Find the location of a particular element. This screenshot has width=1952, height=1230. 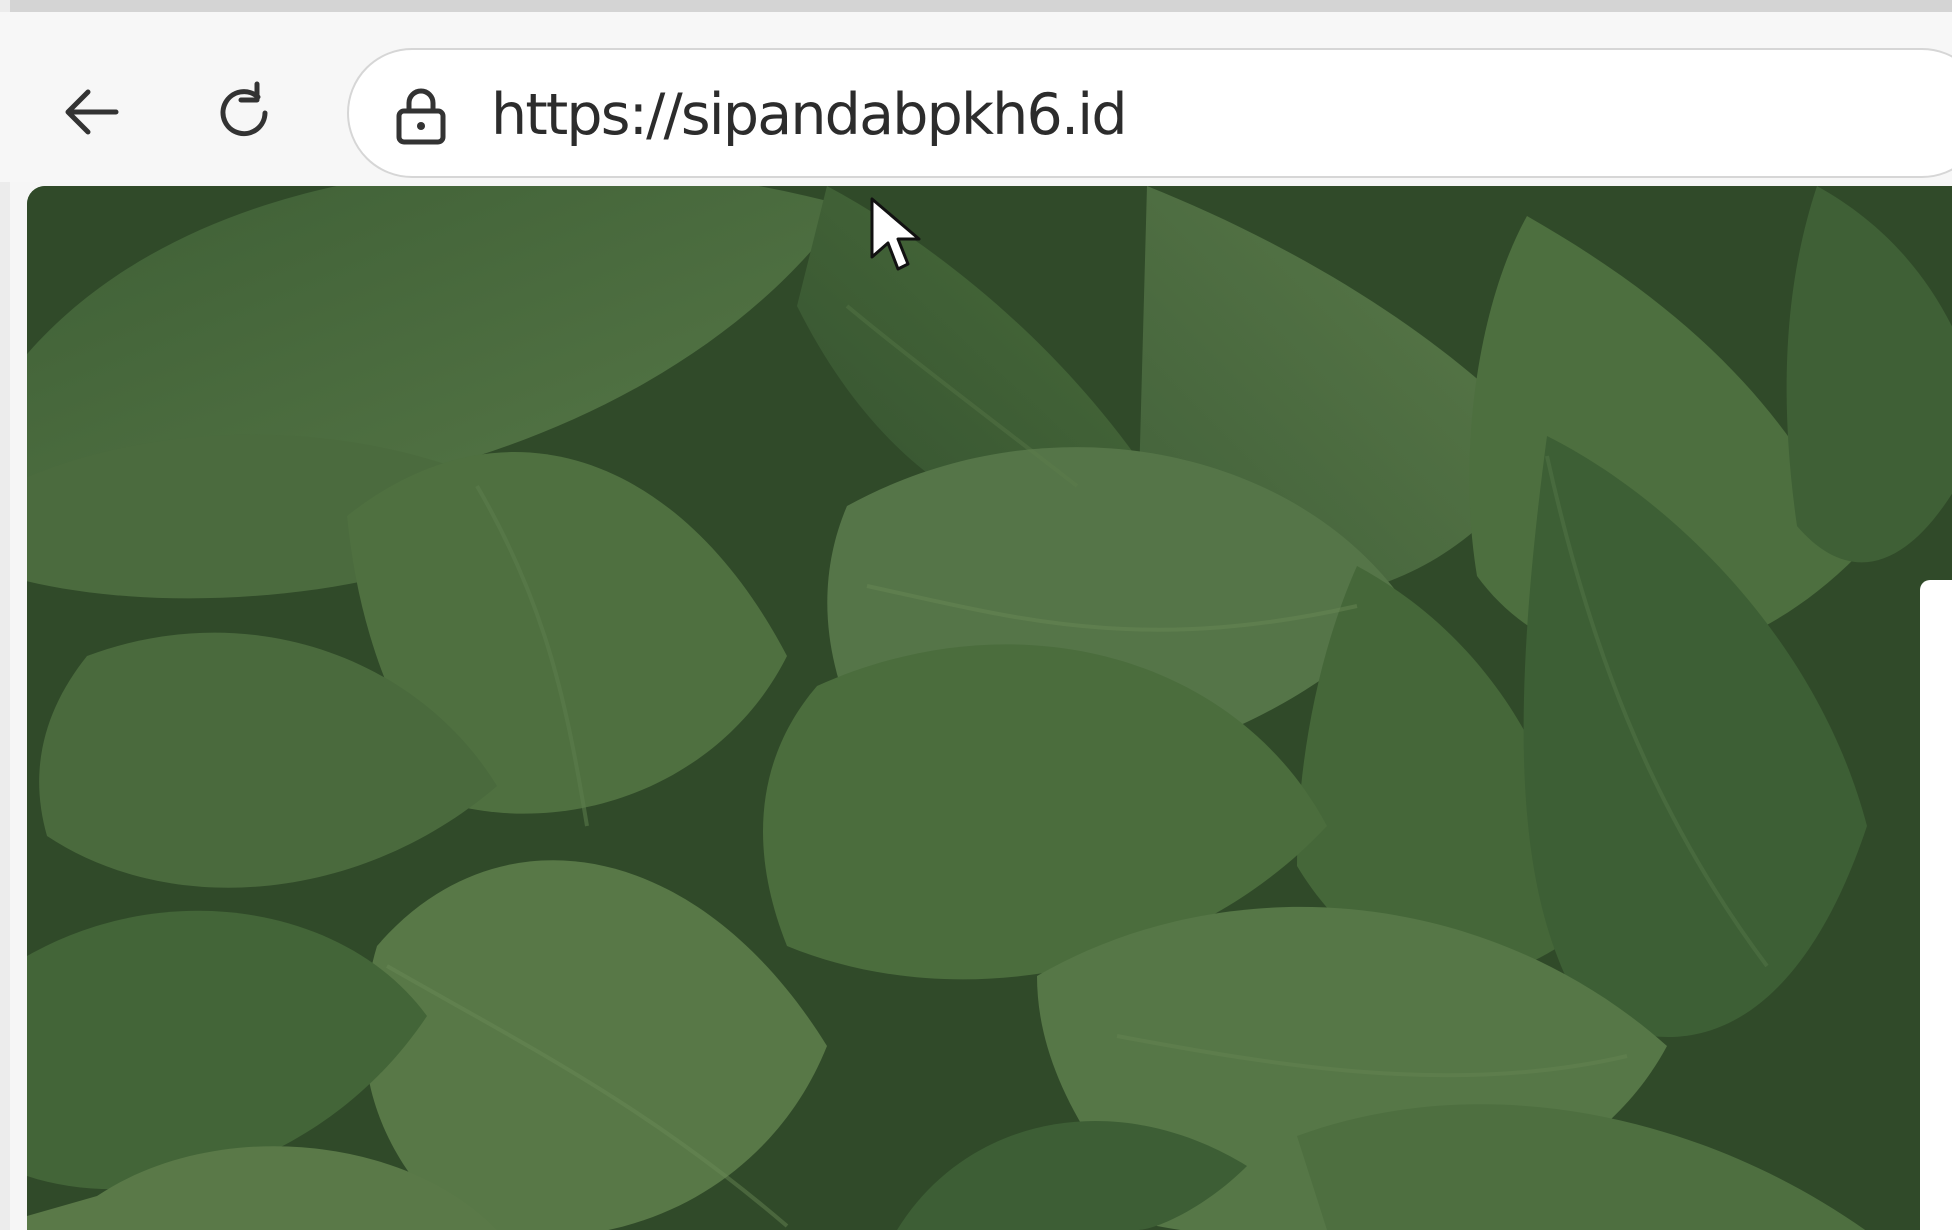

lock-icon is located at coordinates (421, 116).